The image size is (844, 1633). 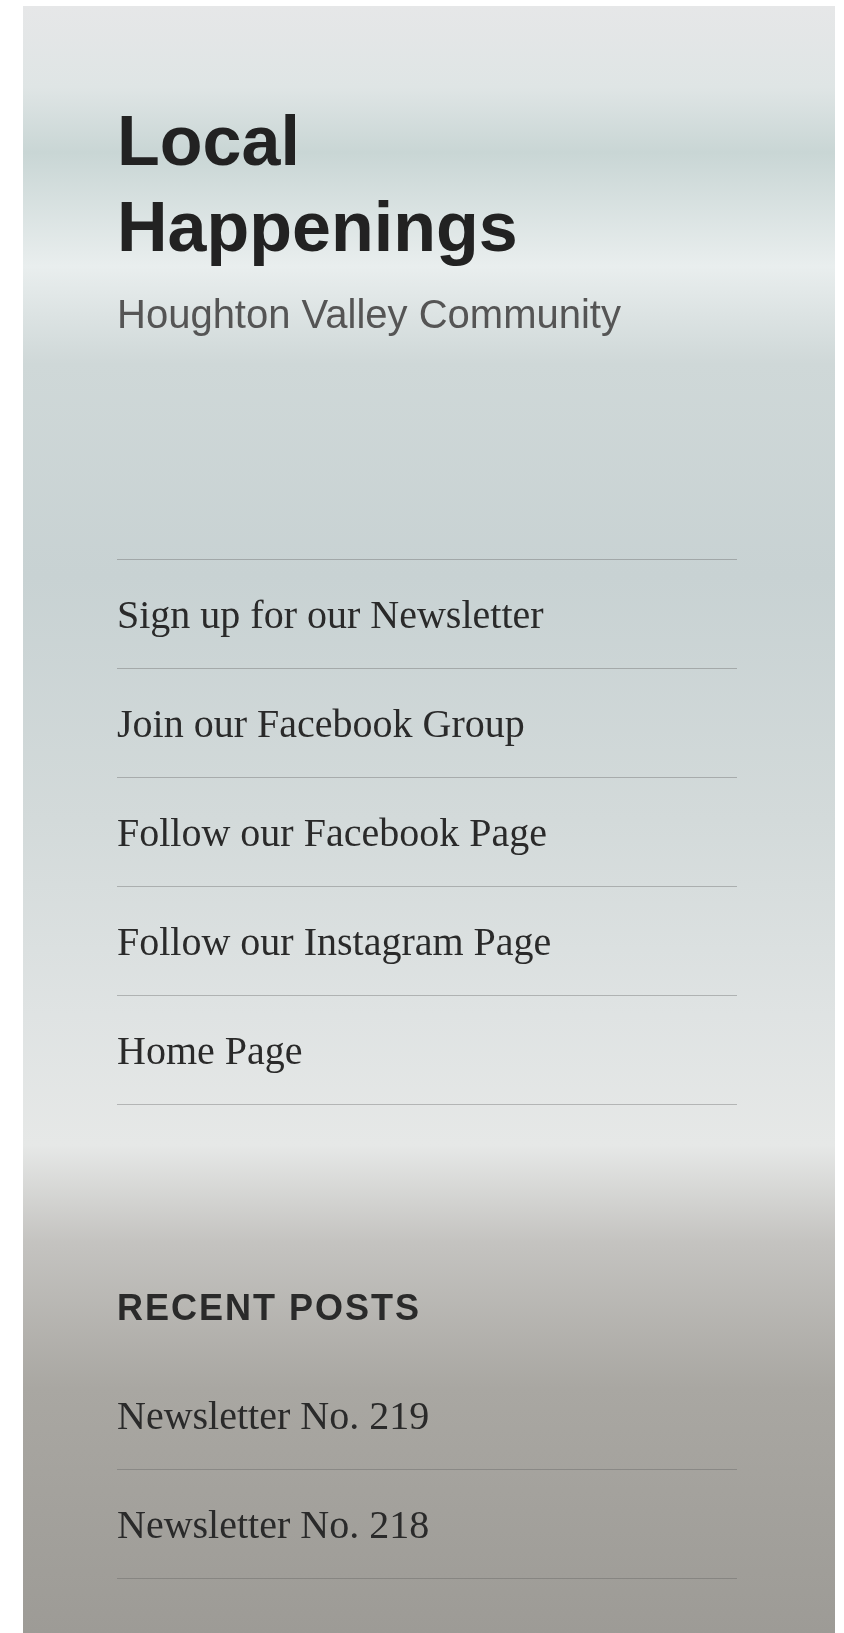 I want to click on section-heading: RECENT POSTS, so click(x=269, y=1308).